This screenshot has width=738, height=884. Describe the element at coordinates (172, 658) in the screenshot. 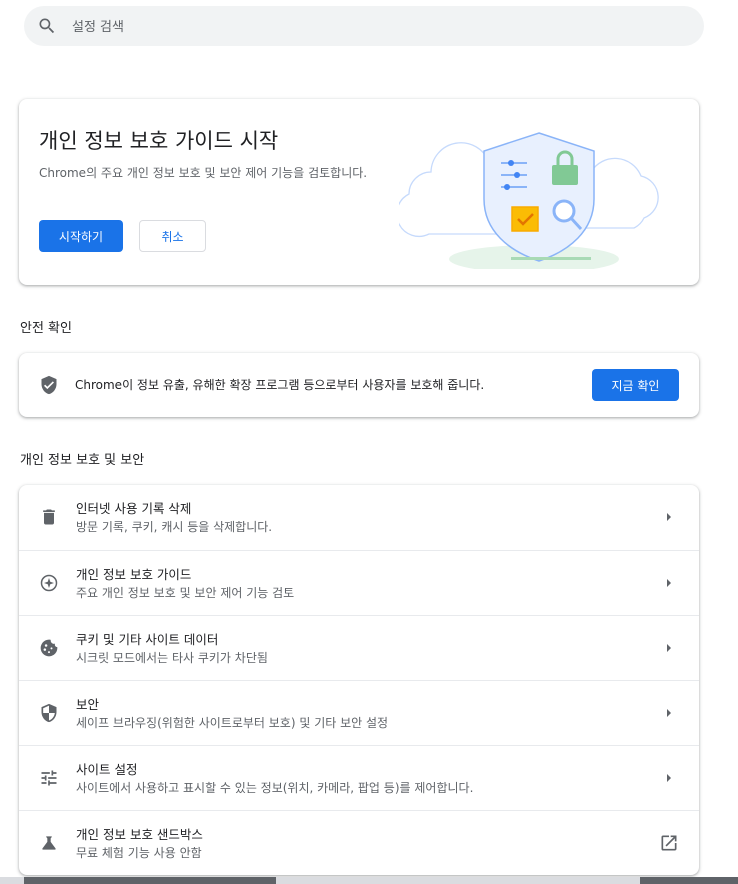

I see `row-sublabel: 시크릿 모드에서는 타사 쿠키가 차단됨` at that location.